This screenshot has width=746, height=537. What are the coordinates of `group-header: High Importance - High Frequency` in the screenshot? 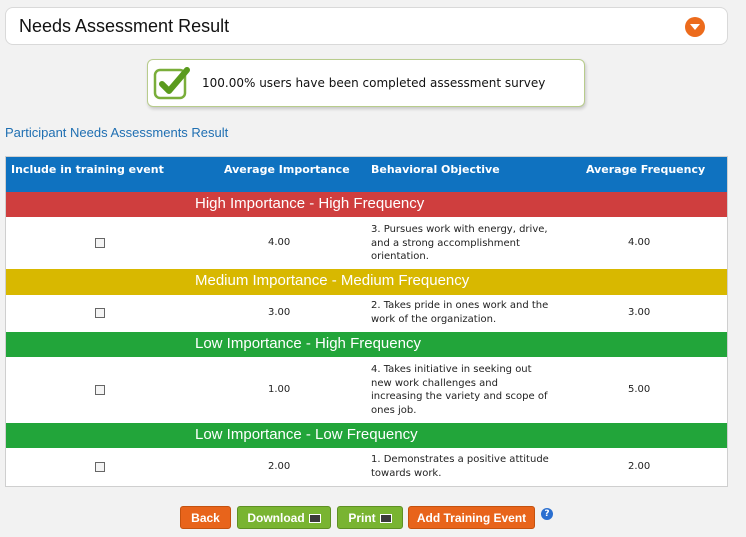 It's located at (366, 204).